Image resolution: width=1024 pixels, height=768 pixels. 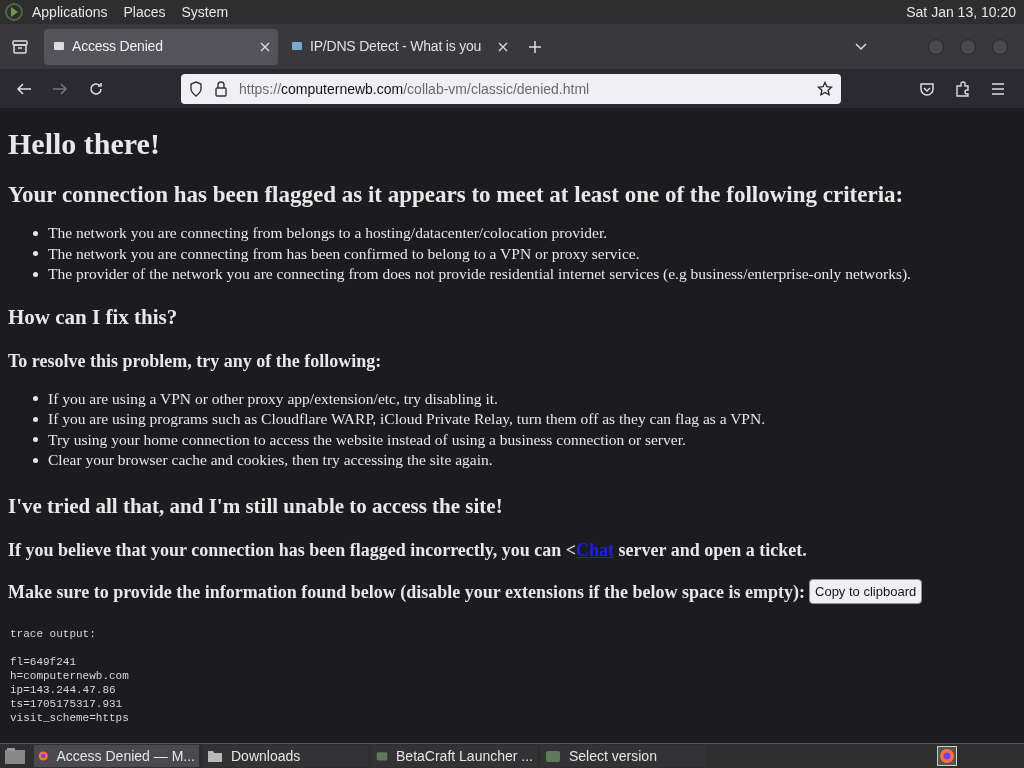 I want to click on lock-icon, so click(x=221, y=89).